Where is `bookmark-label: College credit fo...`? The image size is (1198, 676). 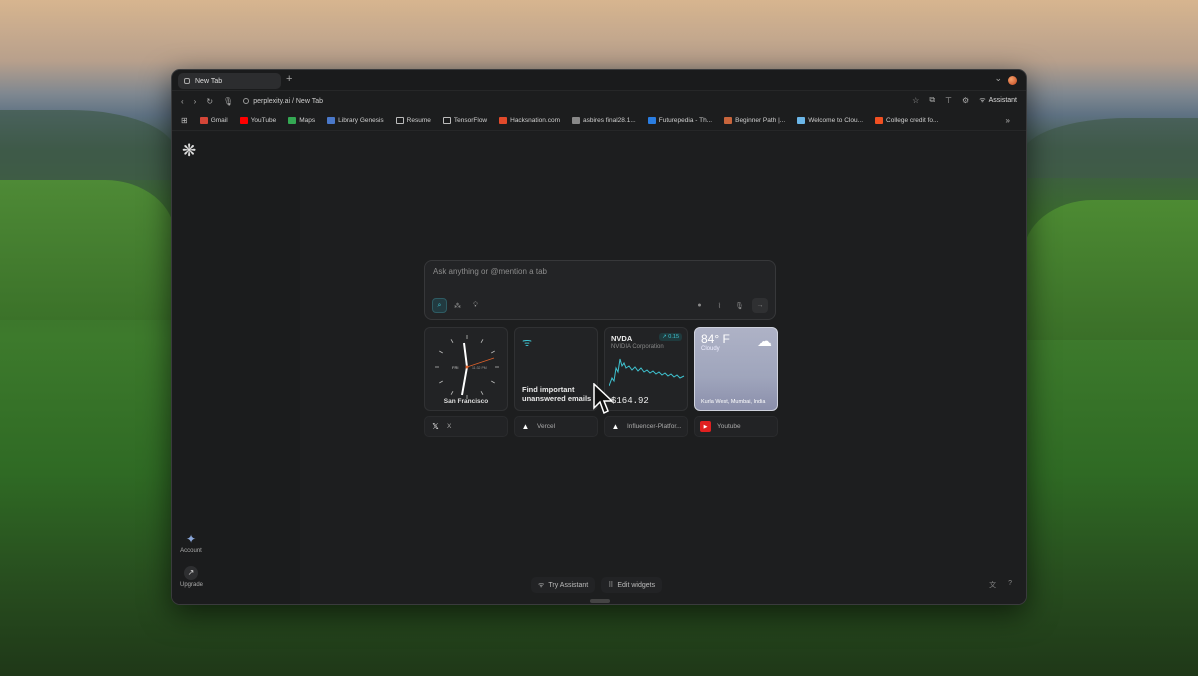
bookmark-label: College credit fo... is located at coordinates (912, 120).